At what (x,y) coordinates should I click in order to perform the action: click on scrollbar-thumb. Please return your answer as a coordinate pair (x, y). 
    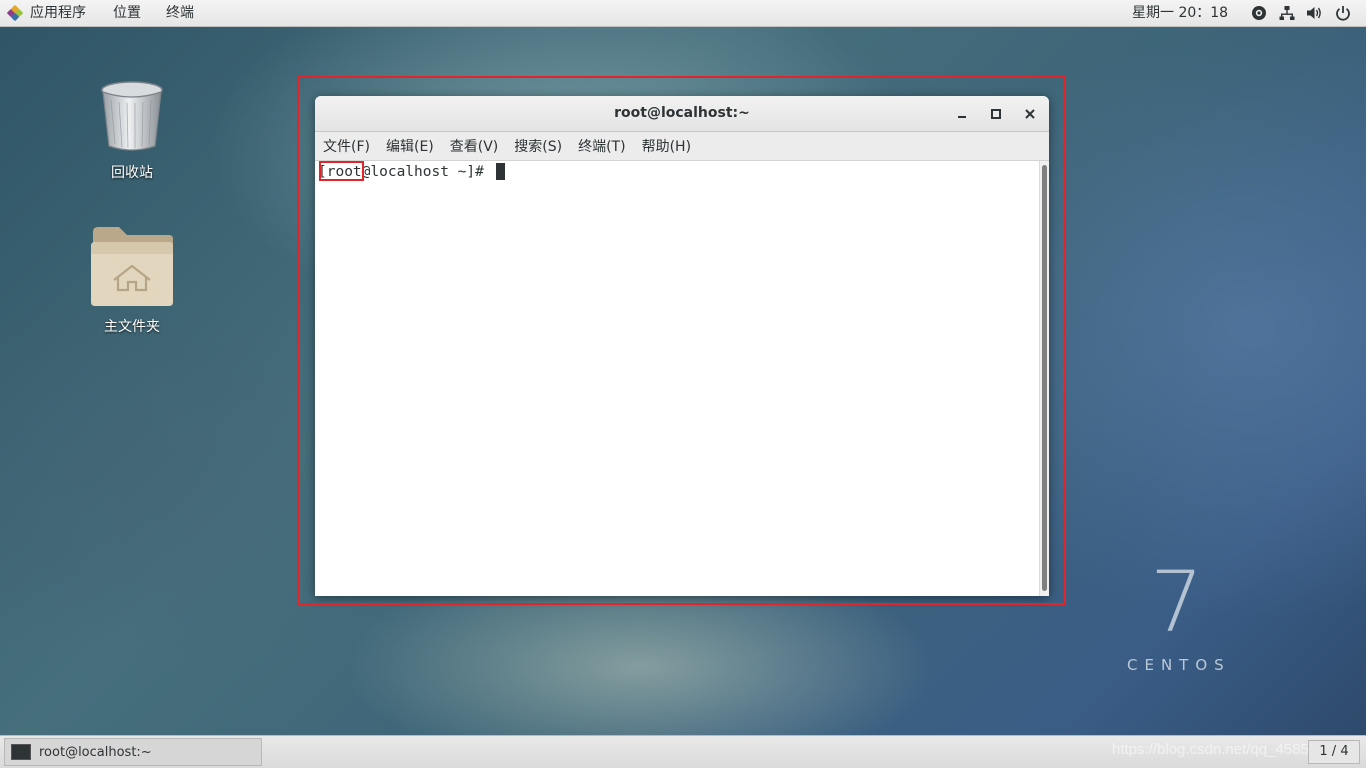
    Looking at the image, I should click on (1044, 378).